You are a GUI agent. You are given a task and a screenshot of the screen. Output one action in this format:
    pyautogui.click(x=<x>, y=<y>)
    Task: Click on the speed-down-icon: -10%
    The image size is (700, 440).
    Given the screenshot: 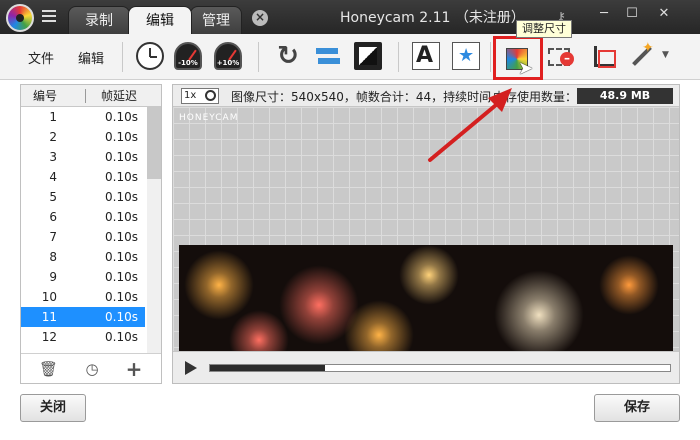 What is the action you would take?
    pyautogui.click(x=188, y=56)
    